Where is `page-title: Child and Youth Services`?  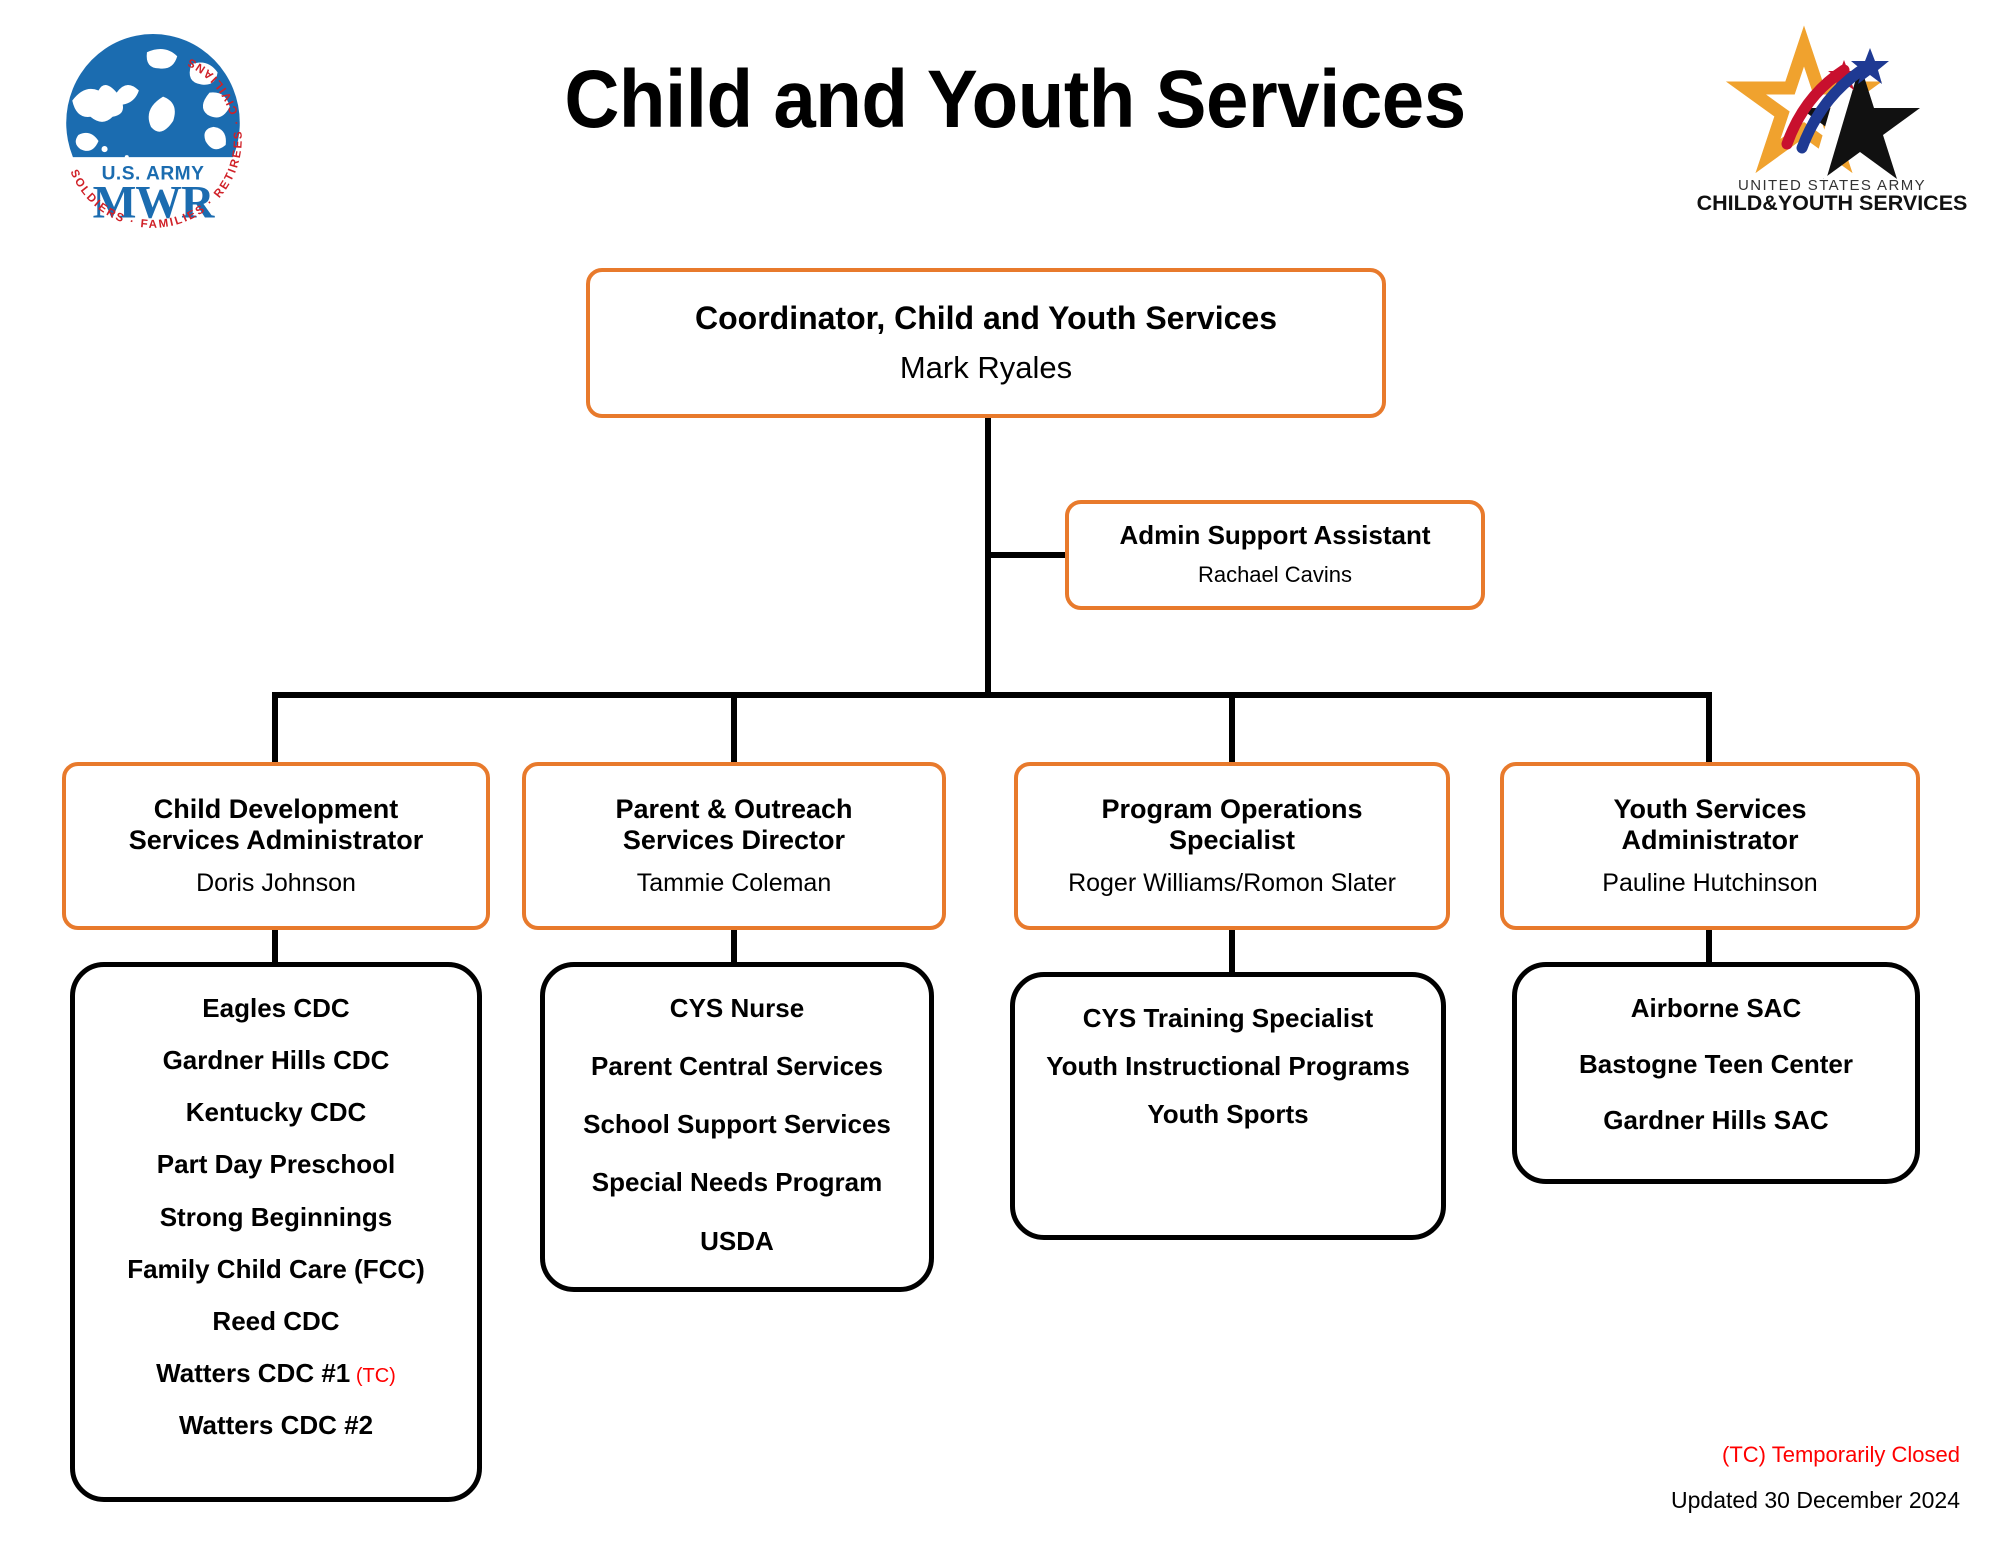
page-title: Child and Youth Services is located at coordinates (1015, 99).